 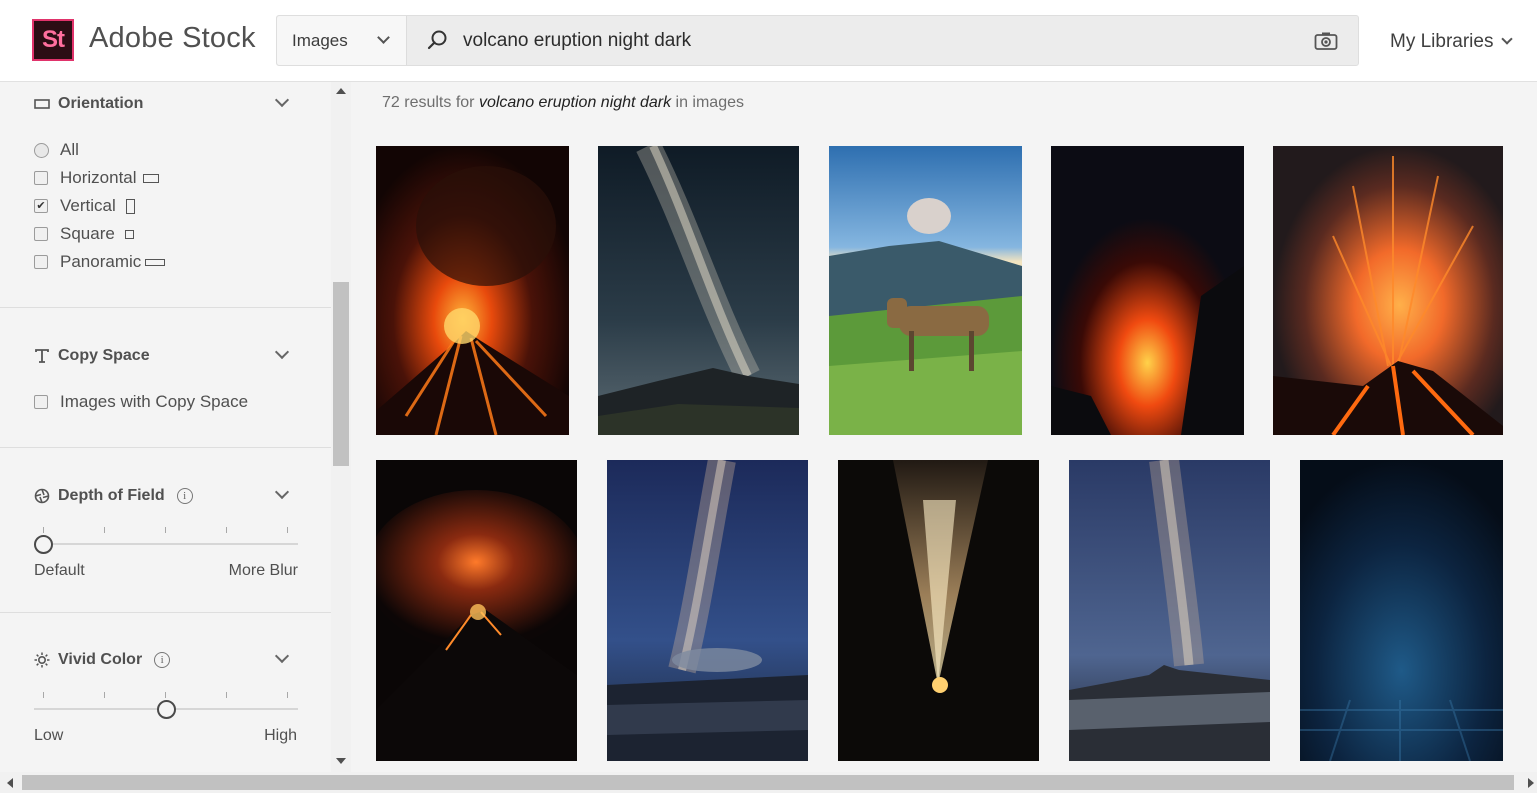 I want to click on image-thumbnail-volcano-glow, so click(x=476, y=610).